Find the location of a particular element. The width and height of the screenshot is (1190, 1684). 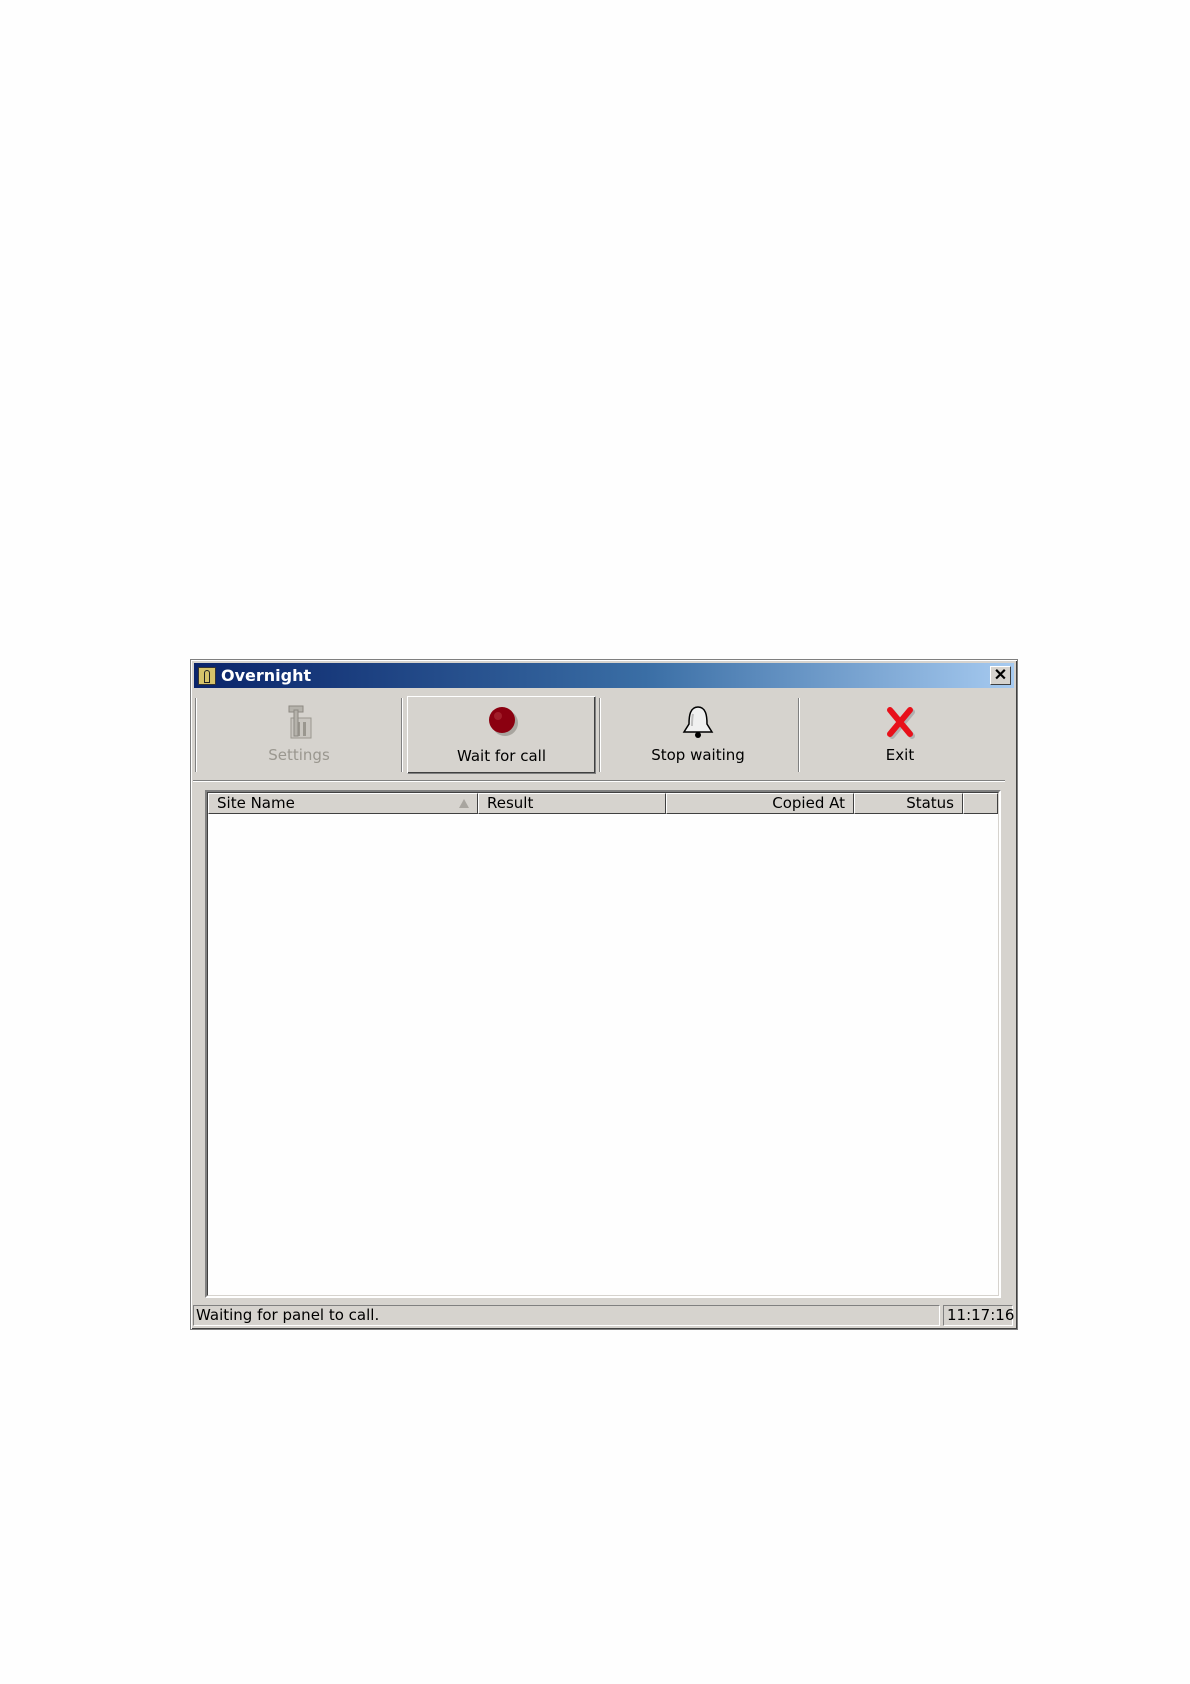

column-header-label: Status is located at coordinates (930, 803).